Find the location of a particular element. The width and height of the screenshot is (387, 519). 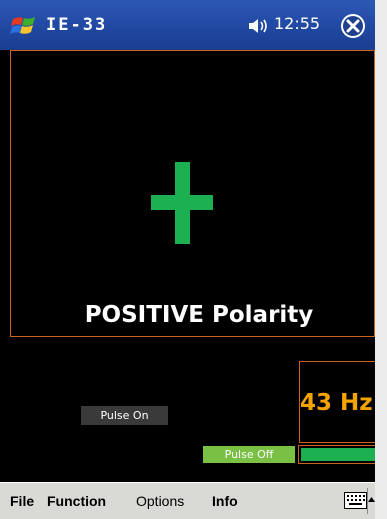

menu-file: File is located at coordinates (22, 501).